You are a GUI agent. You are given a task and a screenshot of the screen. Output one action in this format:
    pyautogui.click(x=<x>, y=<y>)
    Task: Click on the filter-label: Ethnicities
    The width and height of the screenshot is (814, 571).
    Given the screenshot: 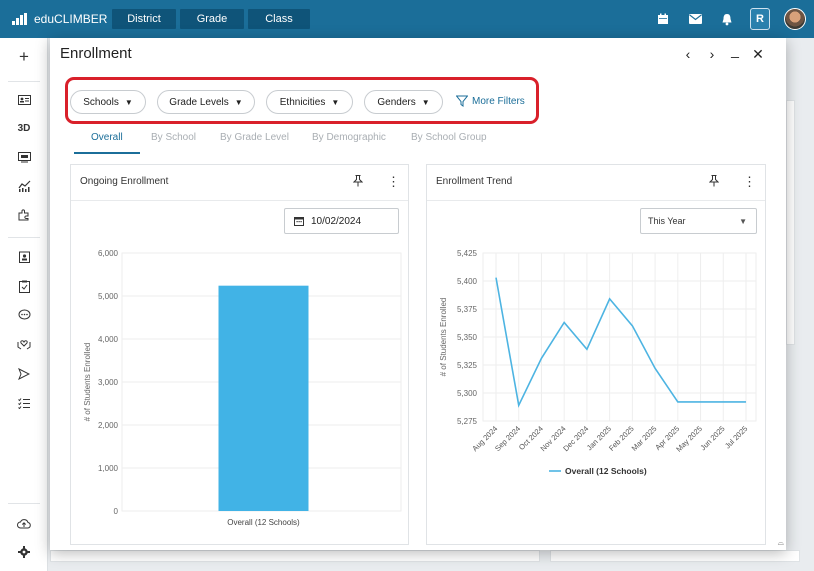 What is the action you would take?
    pyautogui.click(x=302, y=102)
    